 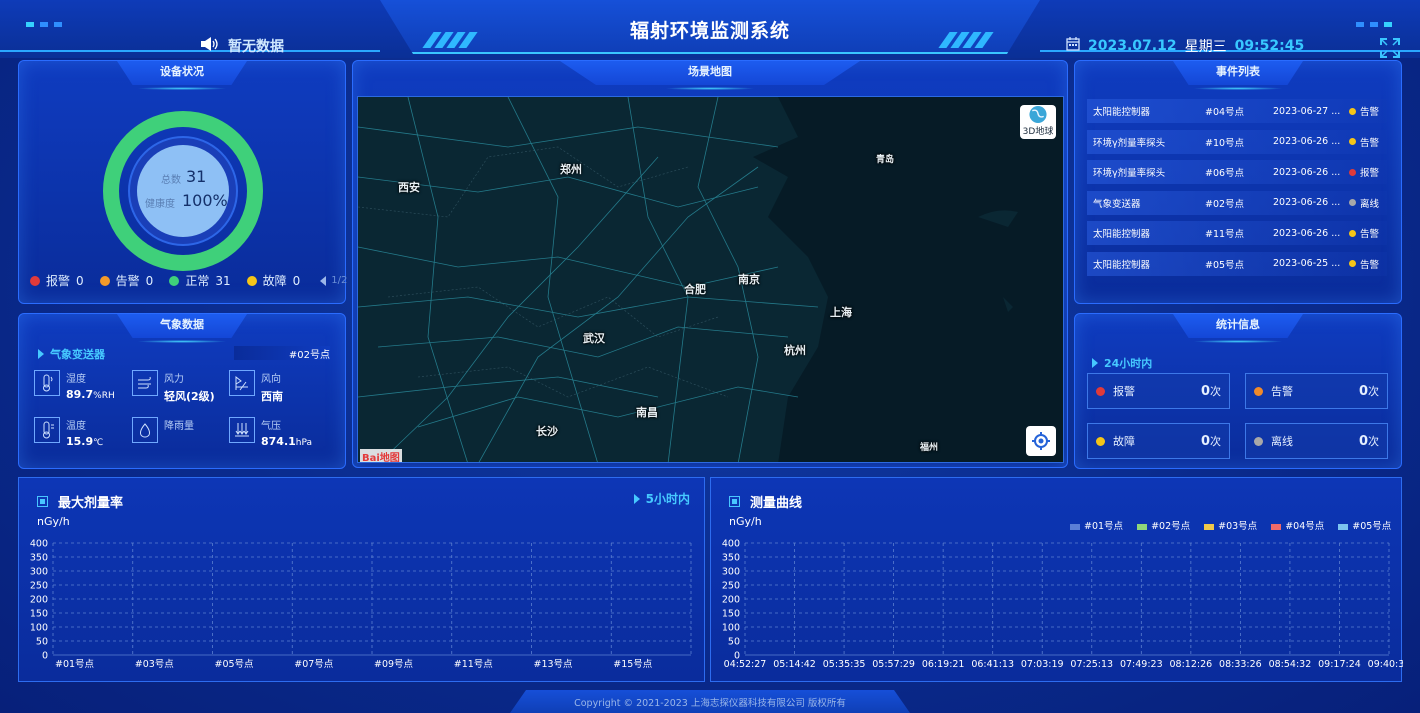 What do you see at coordinates (42, 501) in the screenshot?
I see `square-bullet-icon` at bounding box center [42, 501].